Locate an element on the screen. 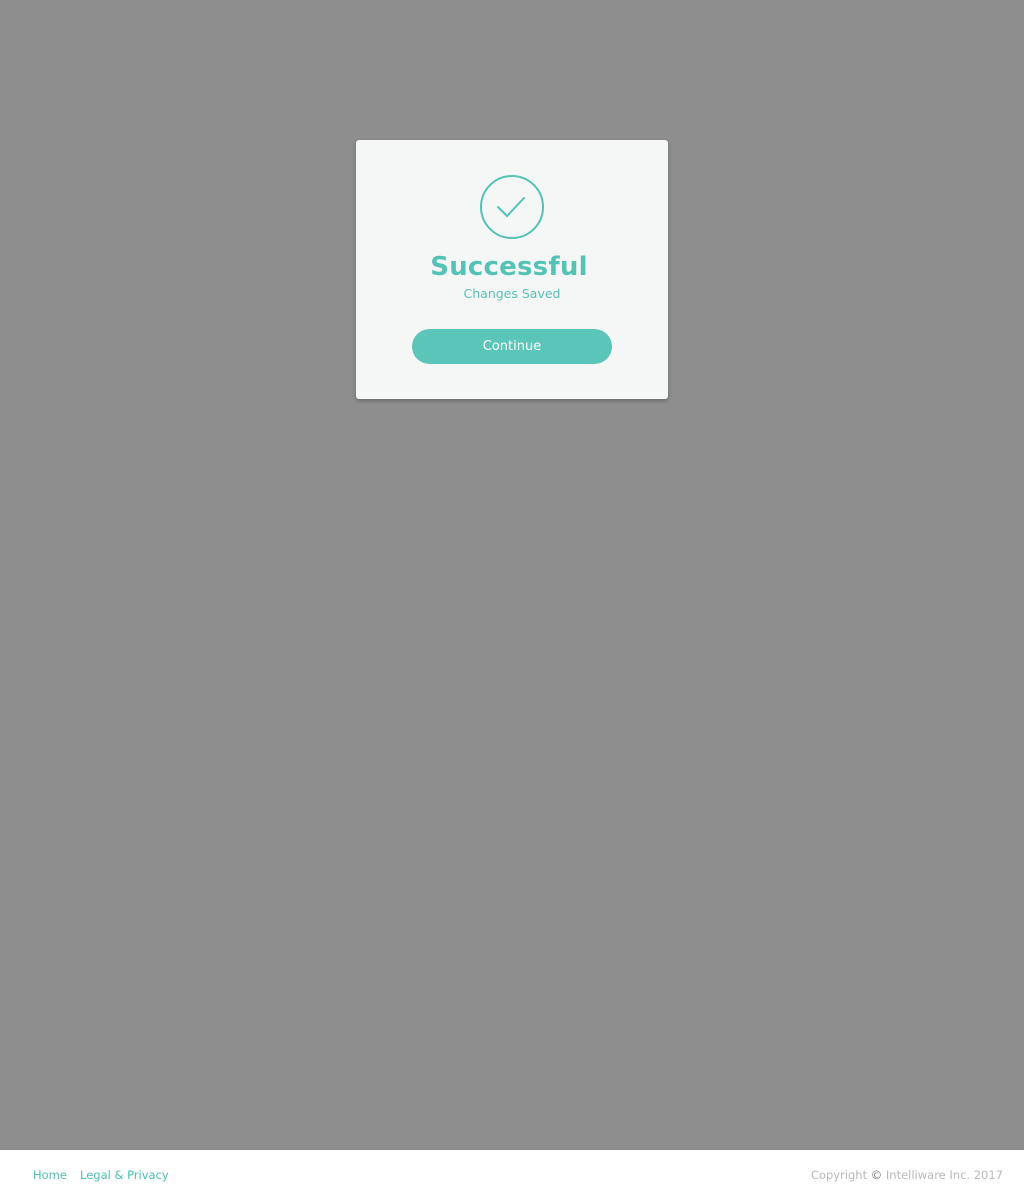 The width and height of the screenshot is (1024, 1200). success-dialog: Successful Changes Saved Continue is located at coordinates (512, 269).